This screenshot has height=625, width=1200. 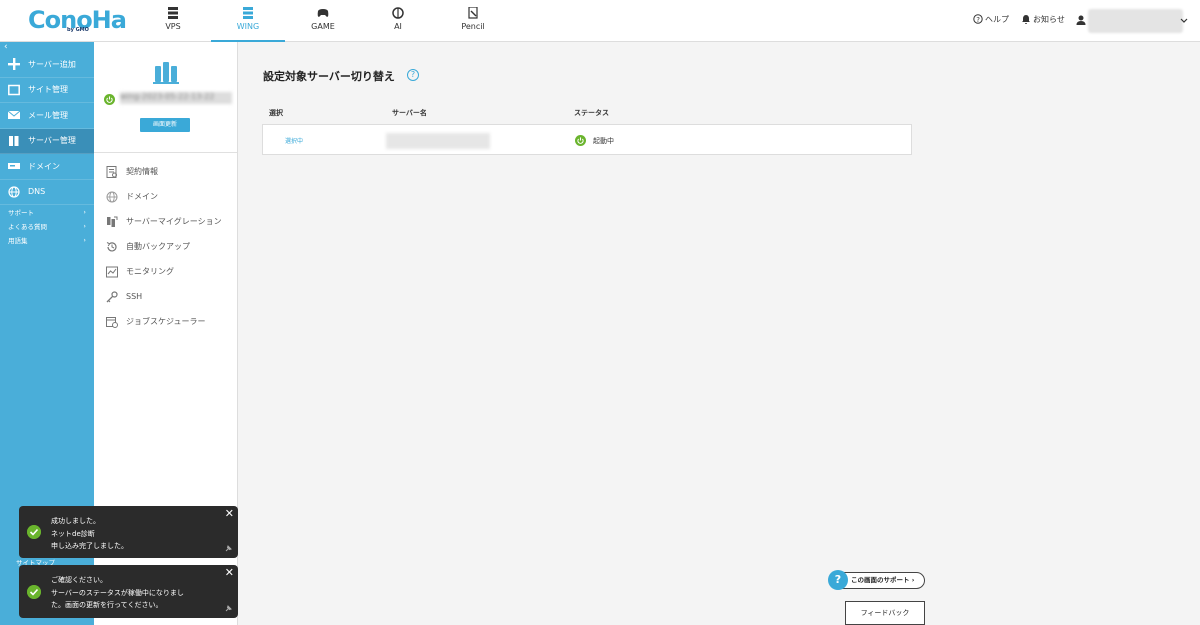 I want to click on toast-line: ご確認ください。, so click(x=79, y=580).